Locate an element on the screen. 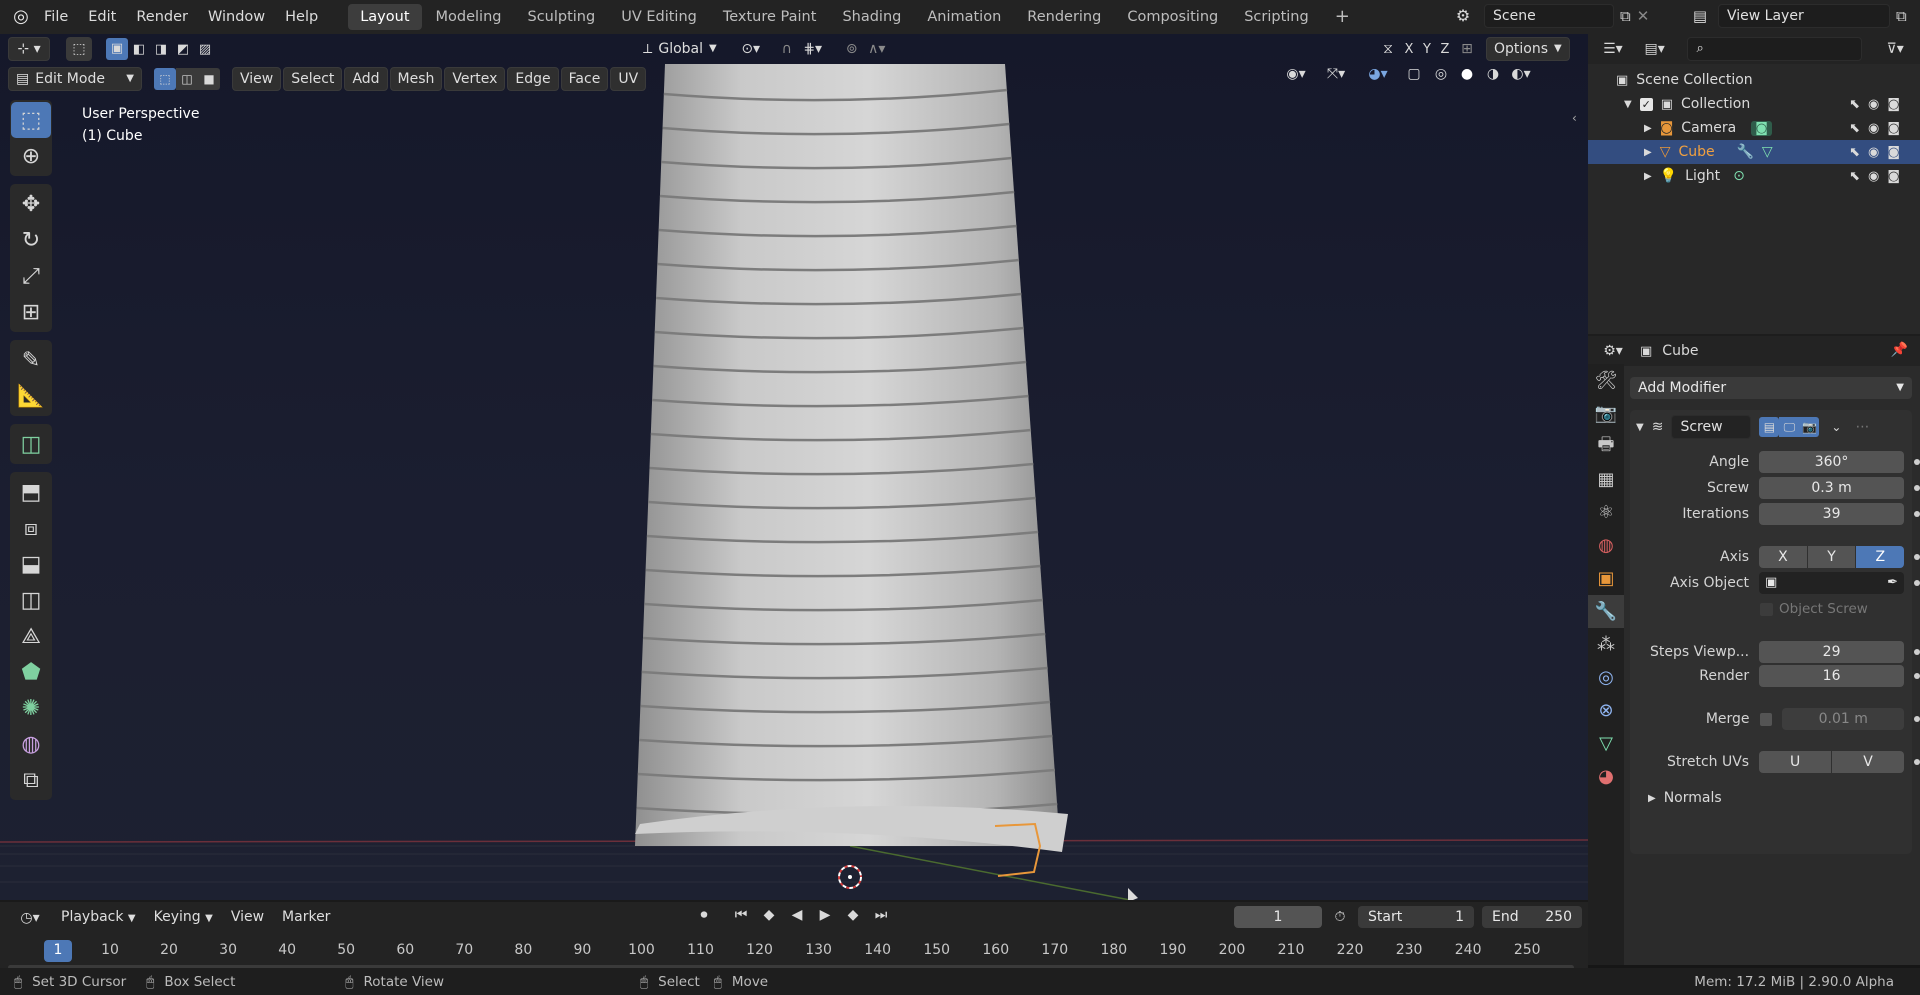 The image size is (1920, 995). collection-toggles: ⬉◉◙ is located at coordinates (1878, 104).